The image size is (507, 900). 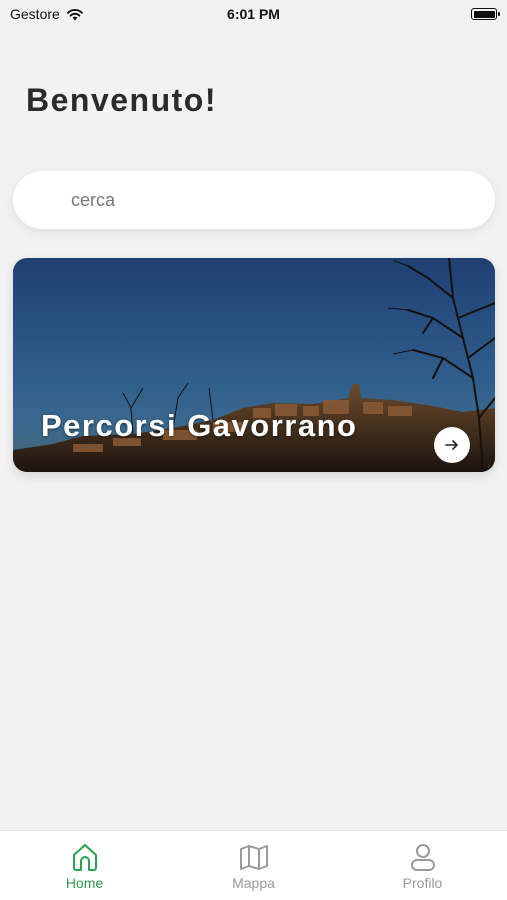 I want to click on nav-label-profile: Profilo, so click(x=422, y=883).